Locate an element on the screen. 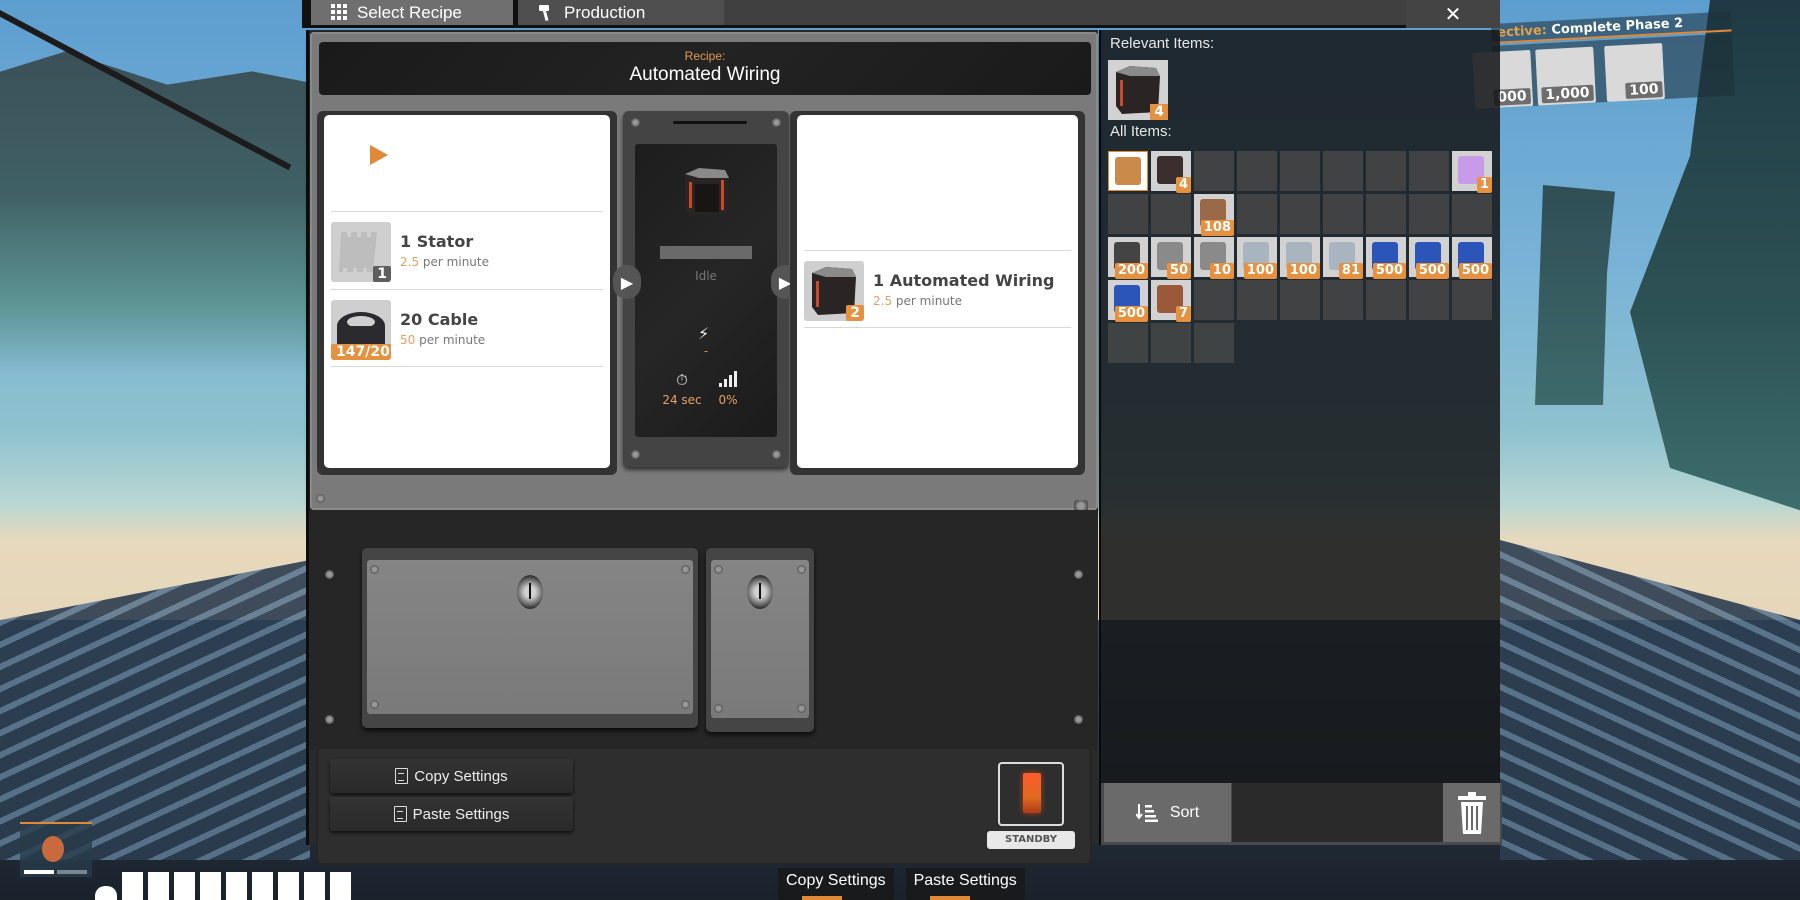 Image resolution: width=1800 pixels, height=900 pixels. input-item-cable: 147/20 20 Cable 50 per minute is located at coordinates (467, 328).